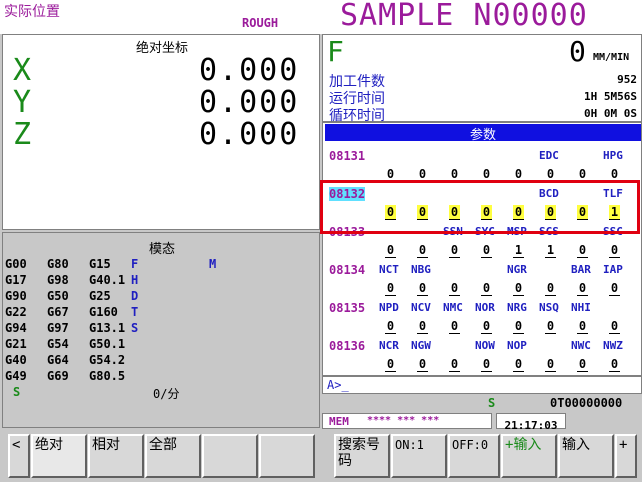 The image size is (642, 482). Describe the element at coordinates (421, 307) in the screenshot. I see `parameter-bit-name: NCV` at that location.